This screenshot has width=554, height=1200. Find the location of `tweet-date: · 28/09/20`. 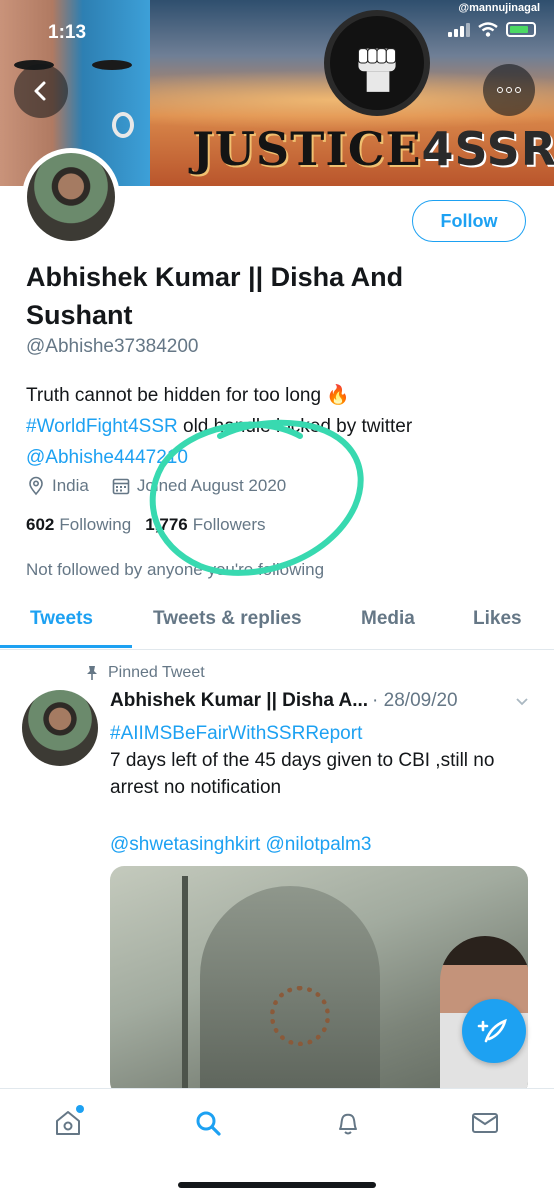

tweet-date: · 28/09/20 is located at coordinates (415, 700).